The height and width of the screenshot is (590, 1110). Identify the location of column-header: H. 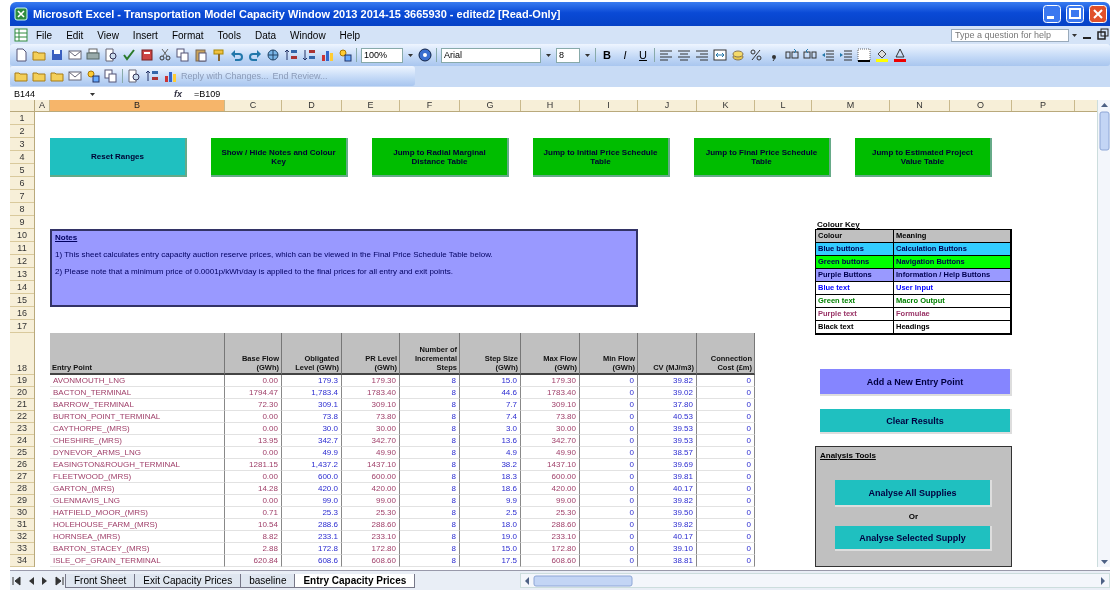
(550, 105).